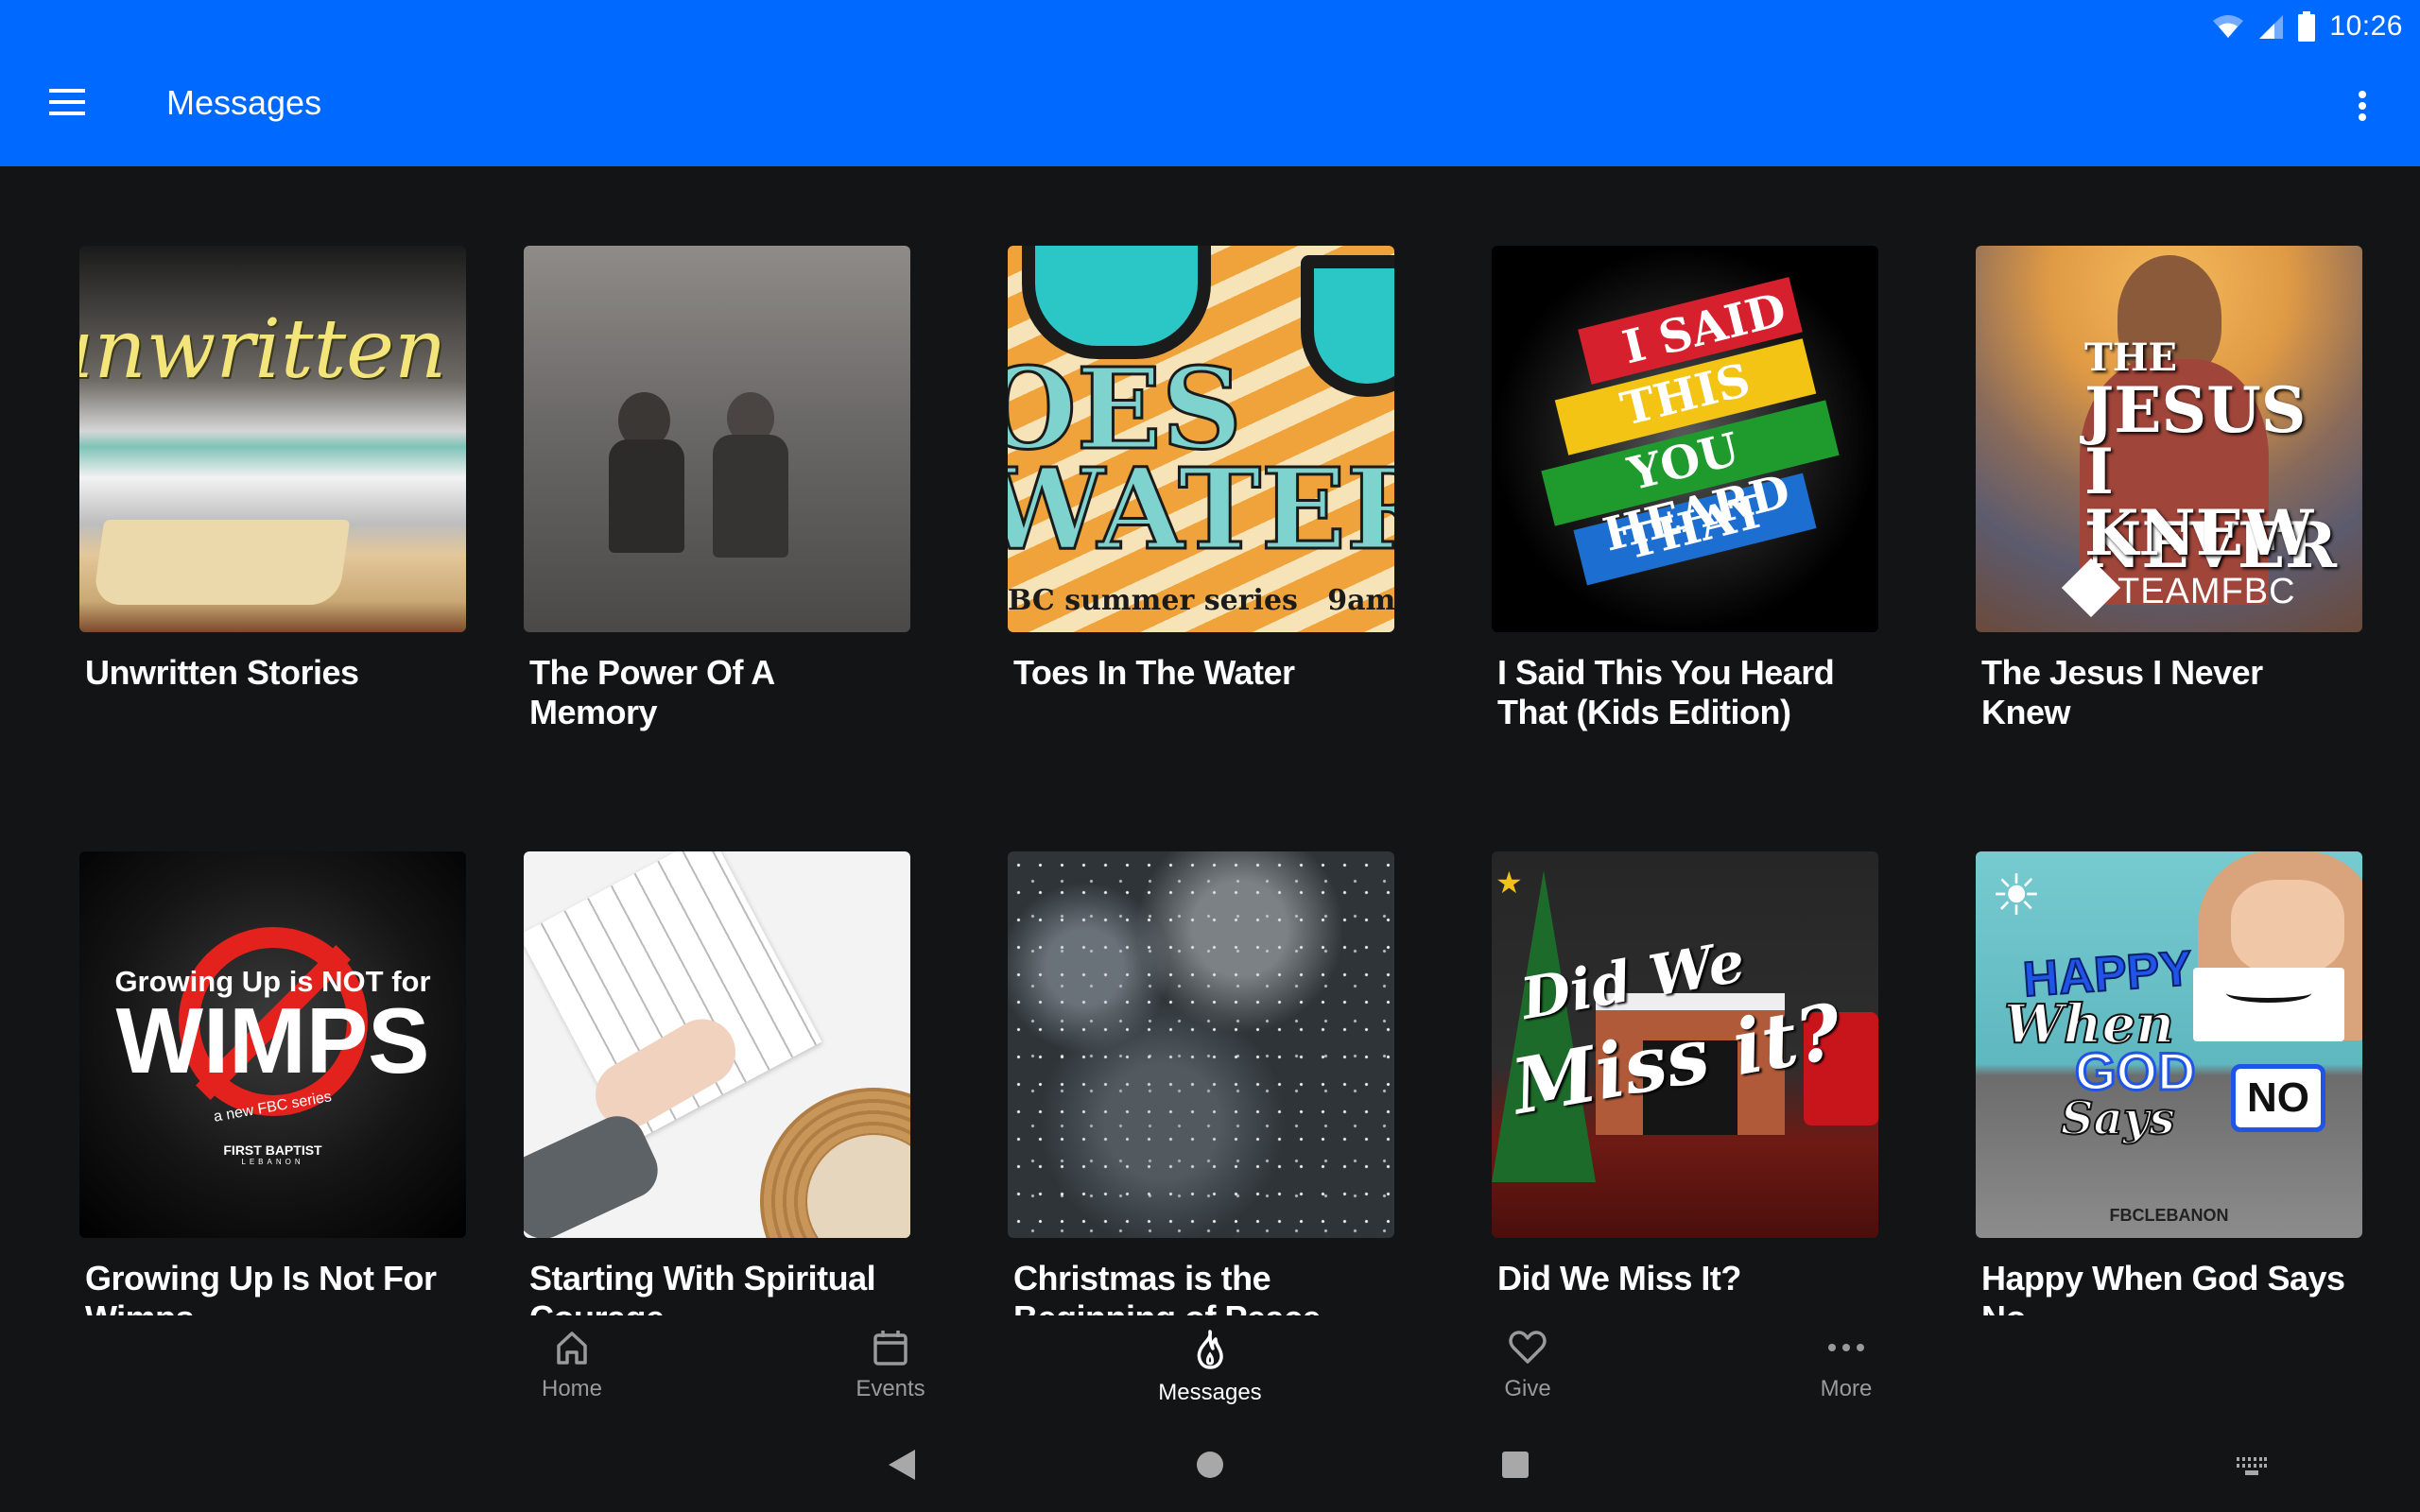 The height and width of the screenshot is (1512, 2420). What do you see at coordinates (2362, 106) in the screenshot?
I see `more-vert-icon` at bounding box center [2362, 106].